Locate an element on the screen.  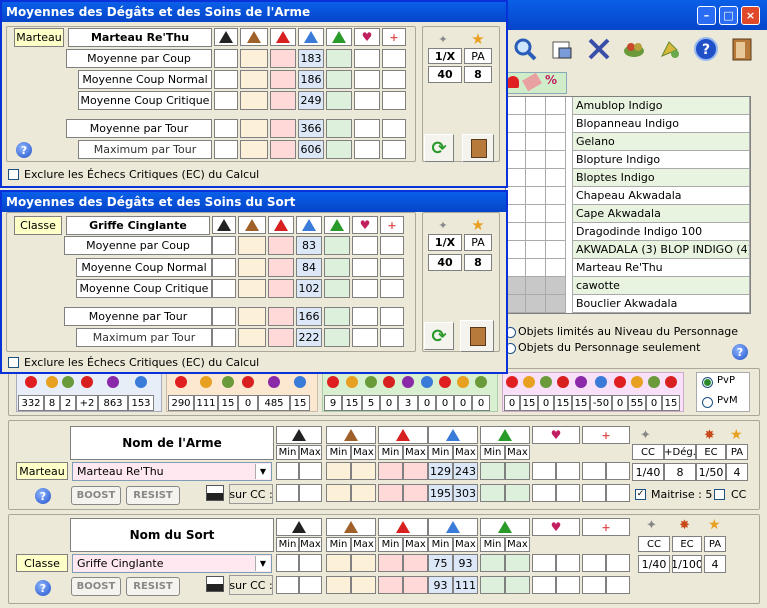
pvm-radio is located at coordinates (707, 402).